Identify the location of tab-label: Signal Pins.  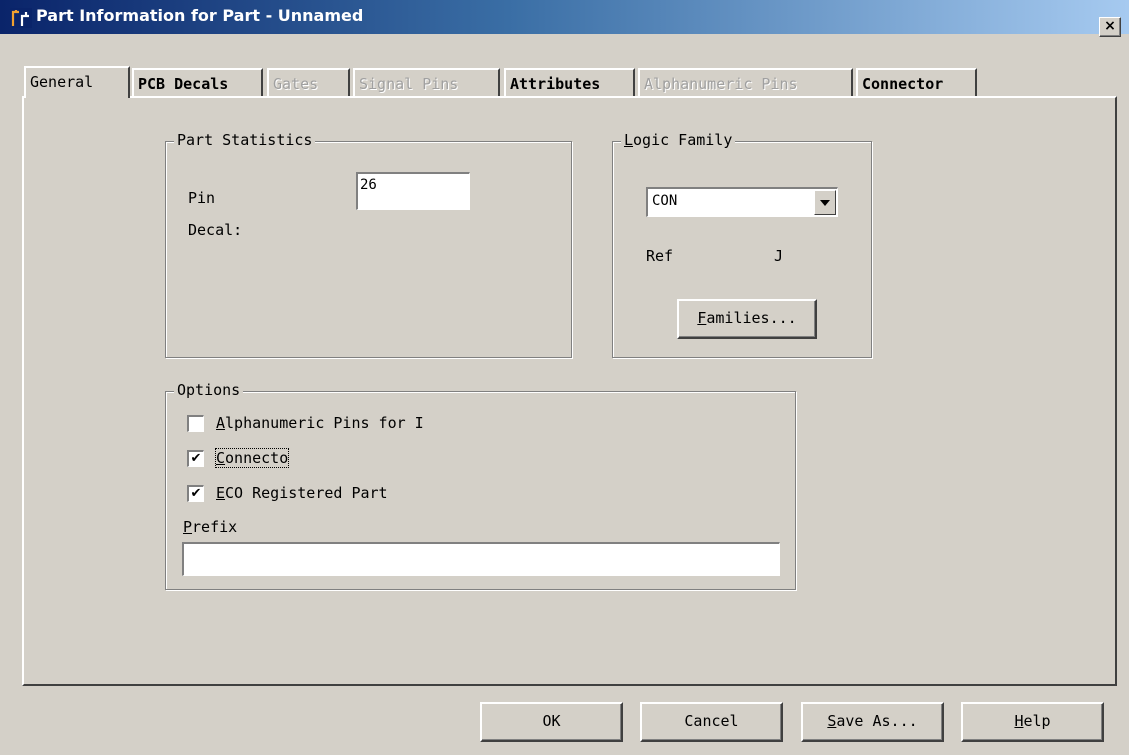
(409, 84).